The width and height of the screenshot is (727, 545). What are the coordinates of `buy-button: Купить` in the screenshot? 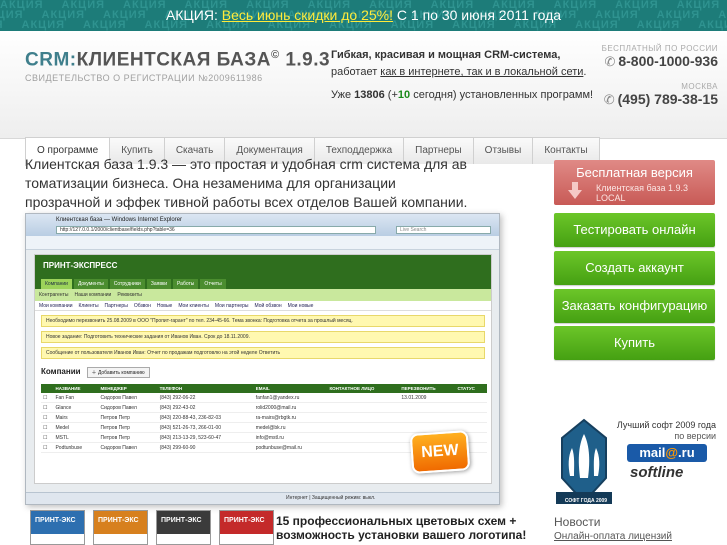 It's located at (634, 343).